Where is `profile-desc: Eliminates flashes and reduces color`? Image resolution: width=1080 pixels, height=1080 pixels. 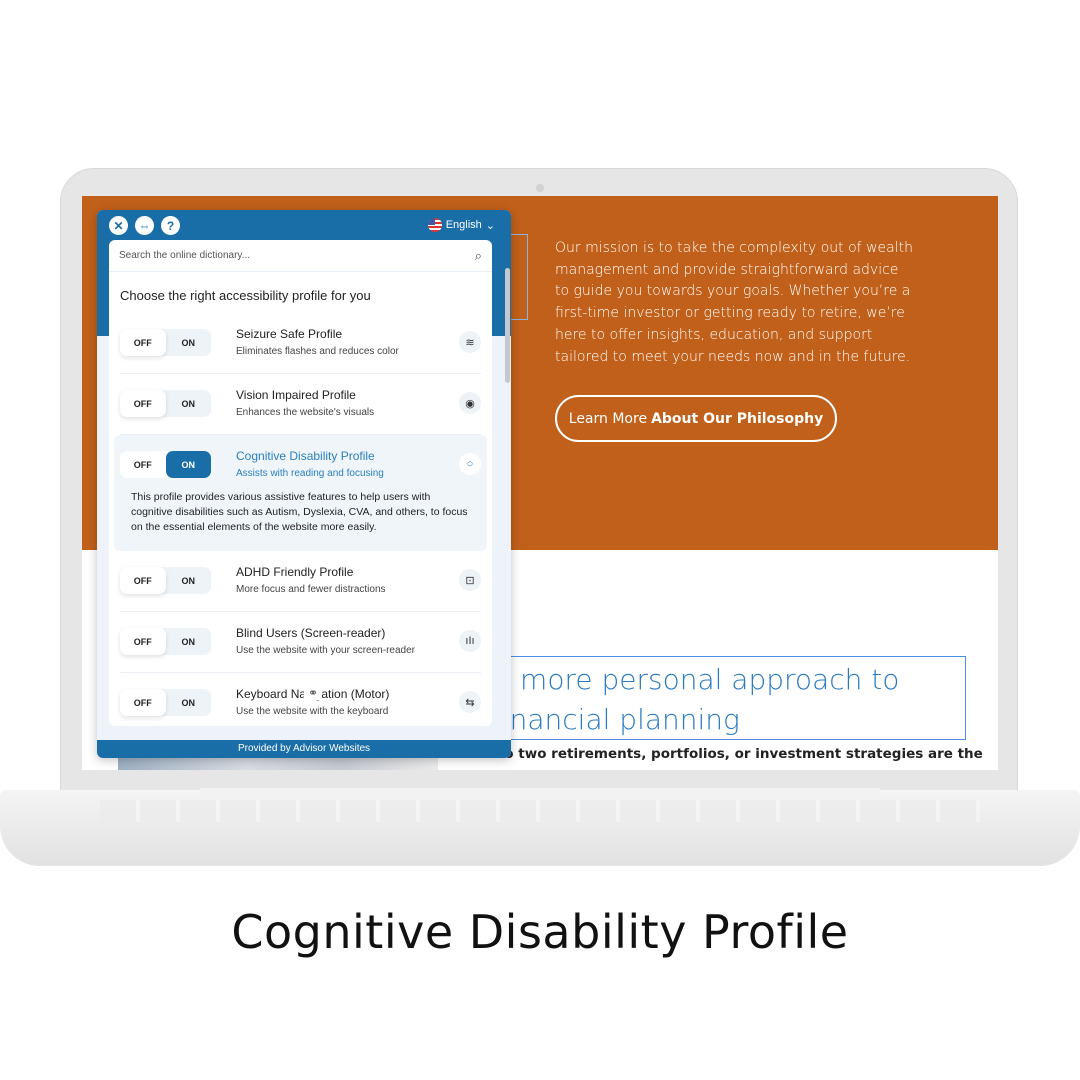
profile-desc: Eliminates flashes and reduces color is located at coordinates (317, 351).